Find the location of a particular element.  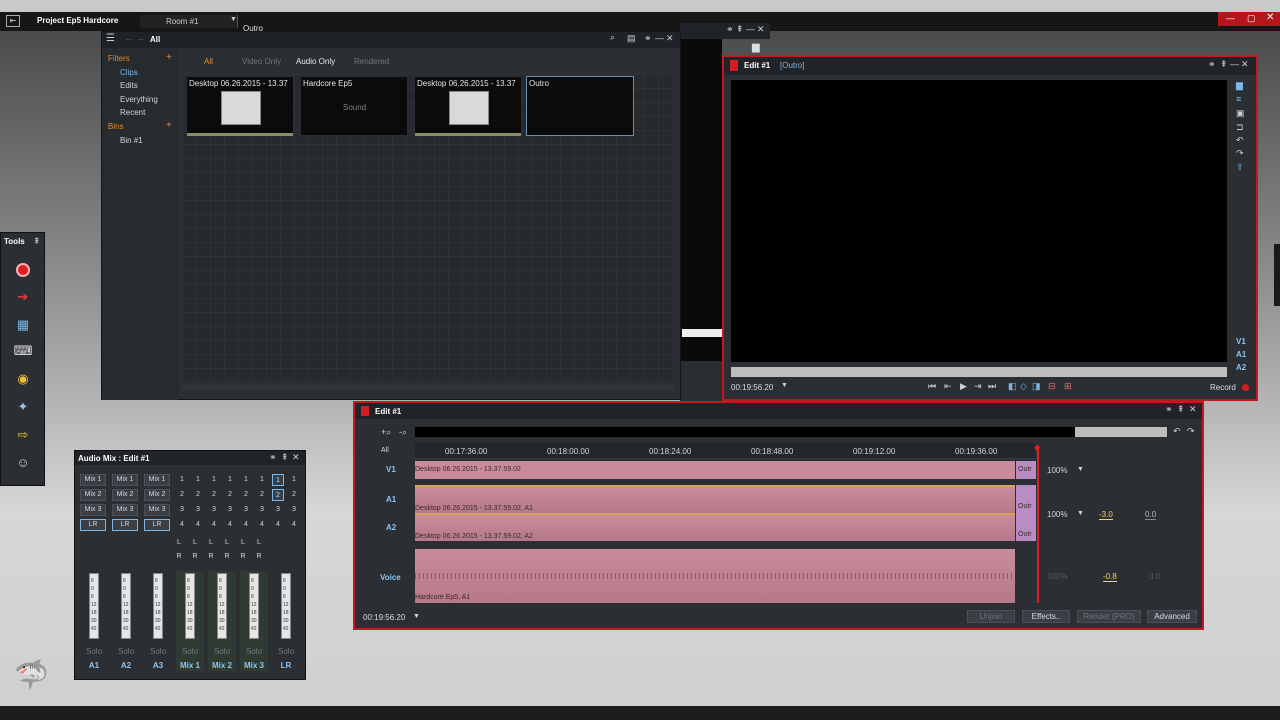

clip-insert-icon: ⊟ is located at coordinates (1052, 386).